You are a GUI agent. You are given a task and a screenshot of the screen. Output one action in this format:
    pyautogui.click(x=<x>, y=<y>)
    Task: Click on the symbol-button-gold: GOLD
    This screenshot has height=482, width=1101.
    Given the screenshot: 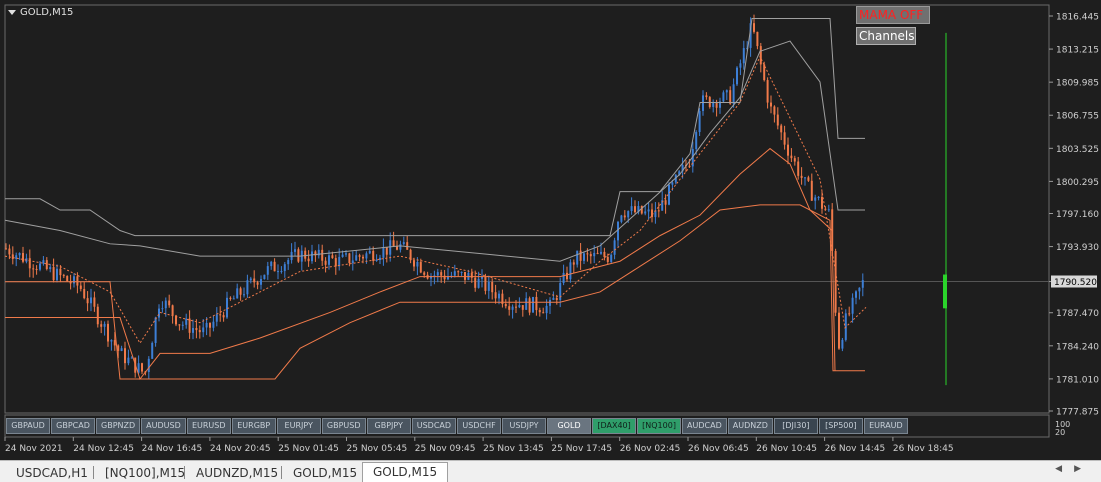 What is the action you would take?
    pyautogui.click(x=569, y=426)
    